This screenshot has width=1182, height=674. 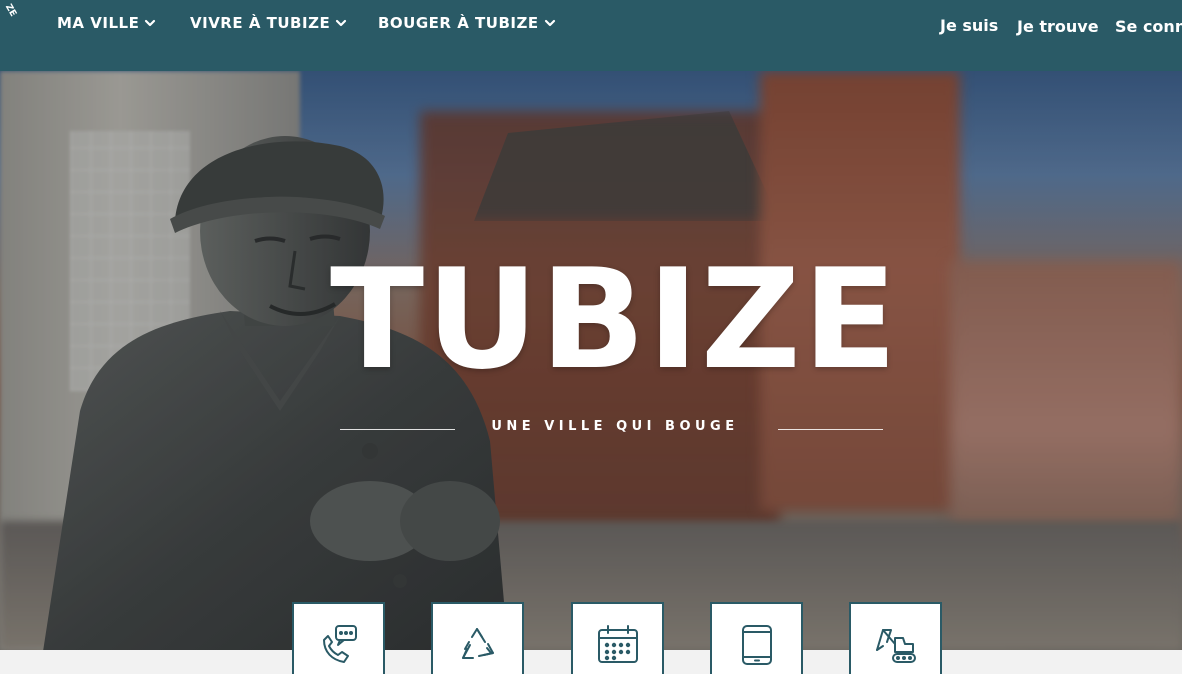 I want to click on excavator-icon, so click(x=895, y=646).